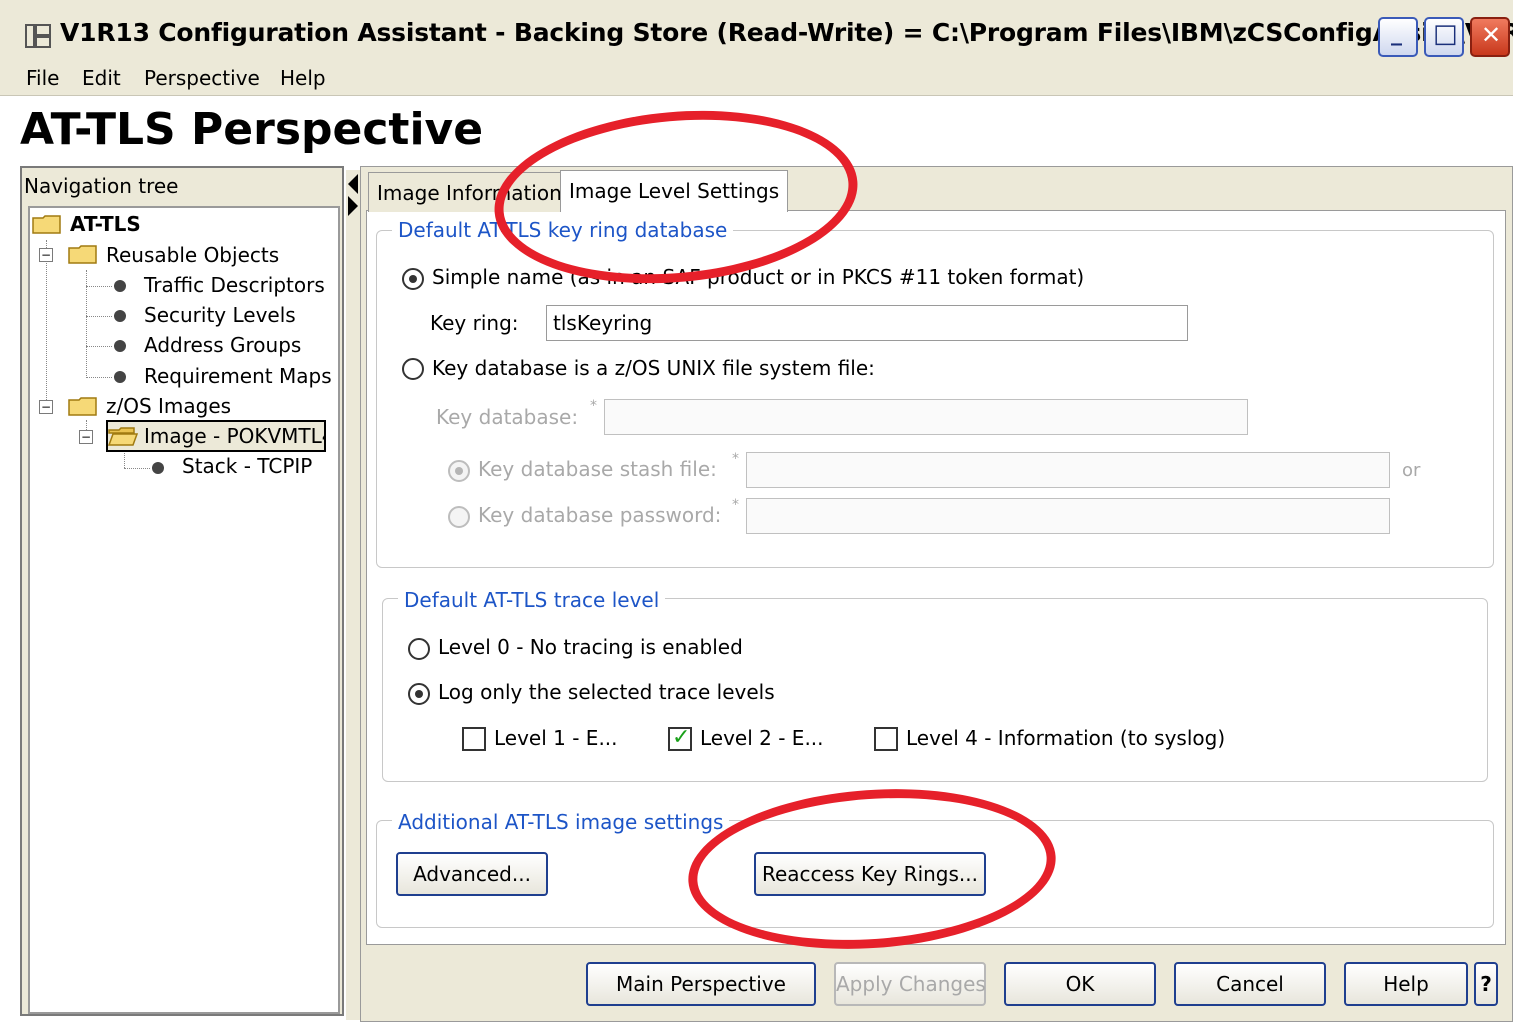 This screenshot has width=1513, height=1022. I want to click on password-label: Key database password:, so click(600, 515).